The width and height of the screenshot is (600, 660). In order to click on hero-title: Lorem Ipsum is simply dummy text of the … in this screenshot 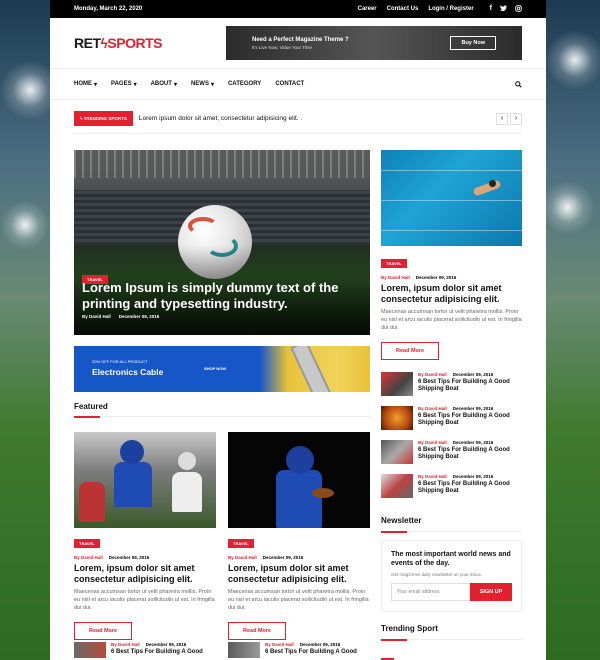, I will do `click(217, 296)`.